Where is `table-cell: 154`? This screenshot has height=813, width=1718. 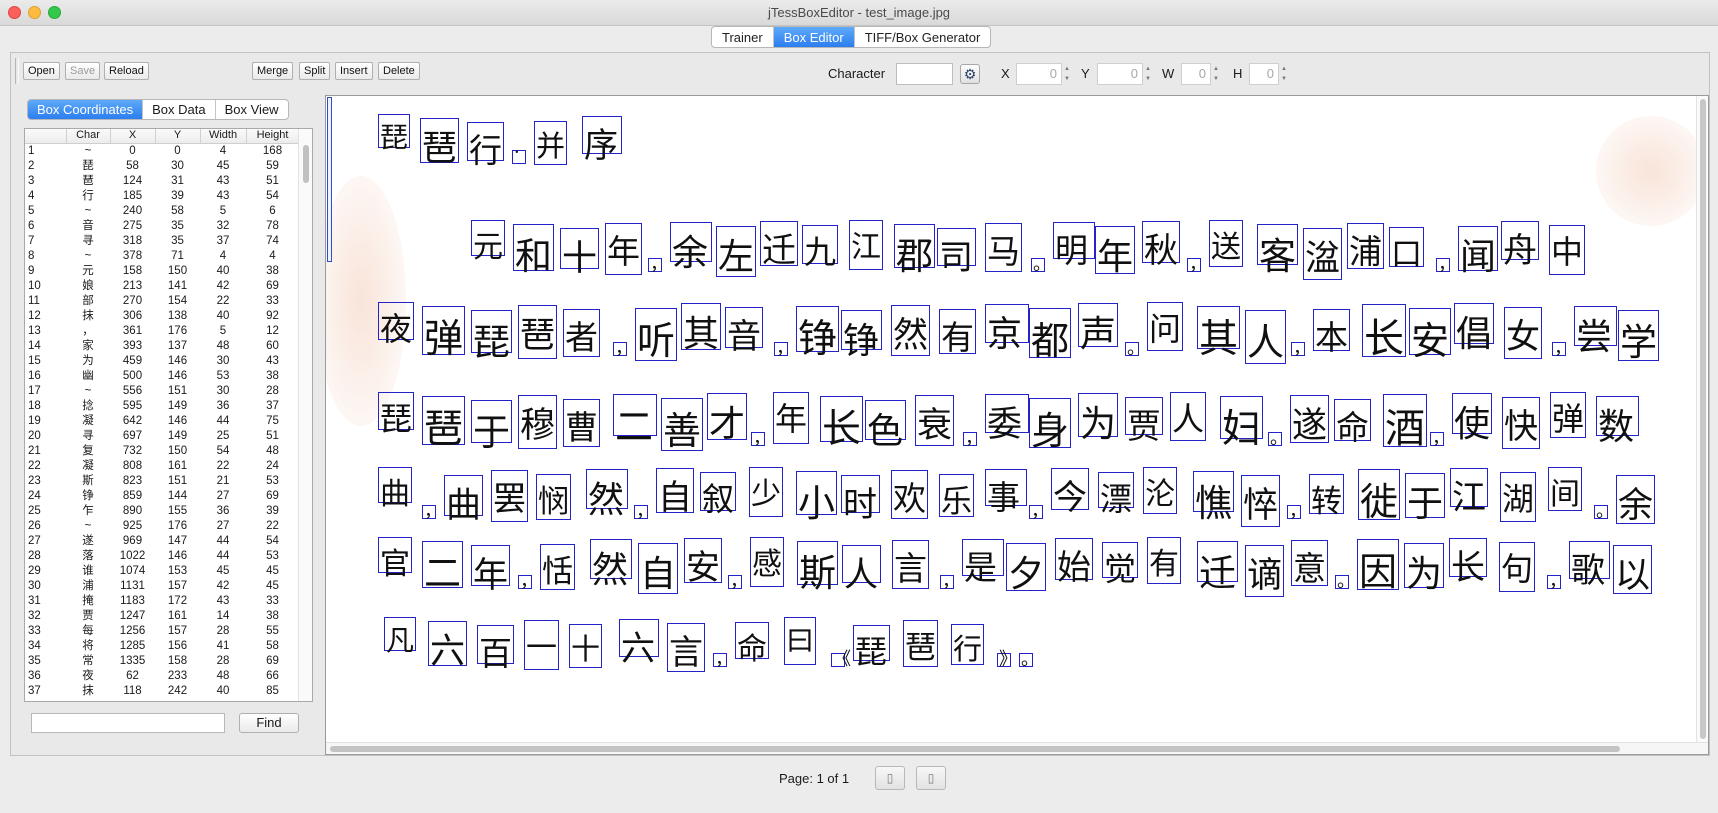 table-cell: 154 is located at coordinates (177, 301).